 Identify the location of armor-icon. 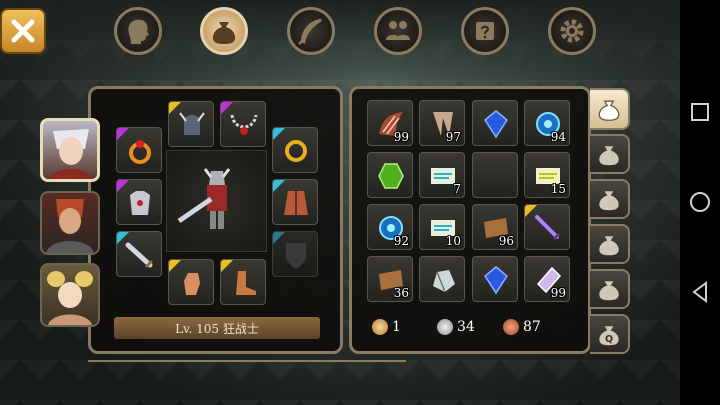
(140, 203).